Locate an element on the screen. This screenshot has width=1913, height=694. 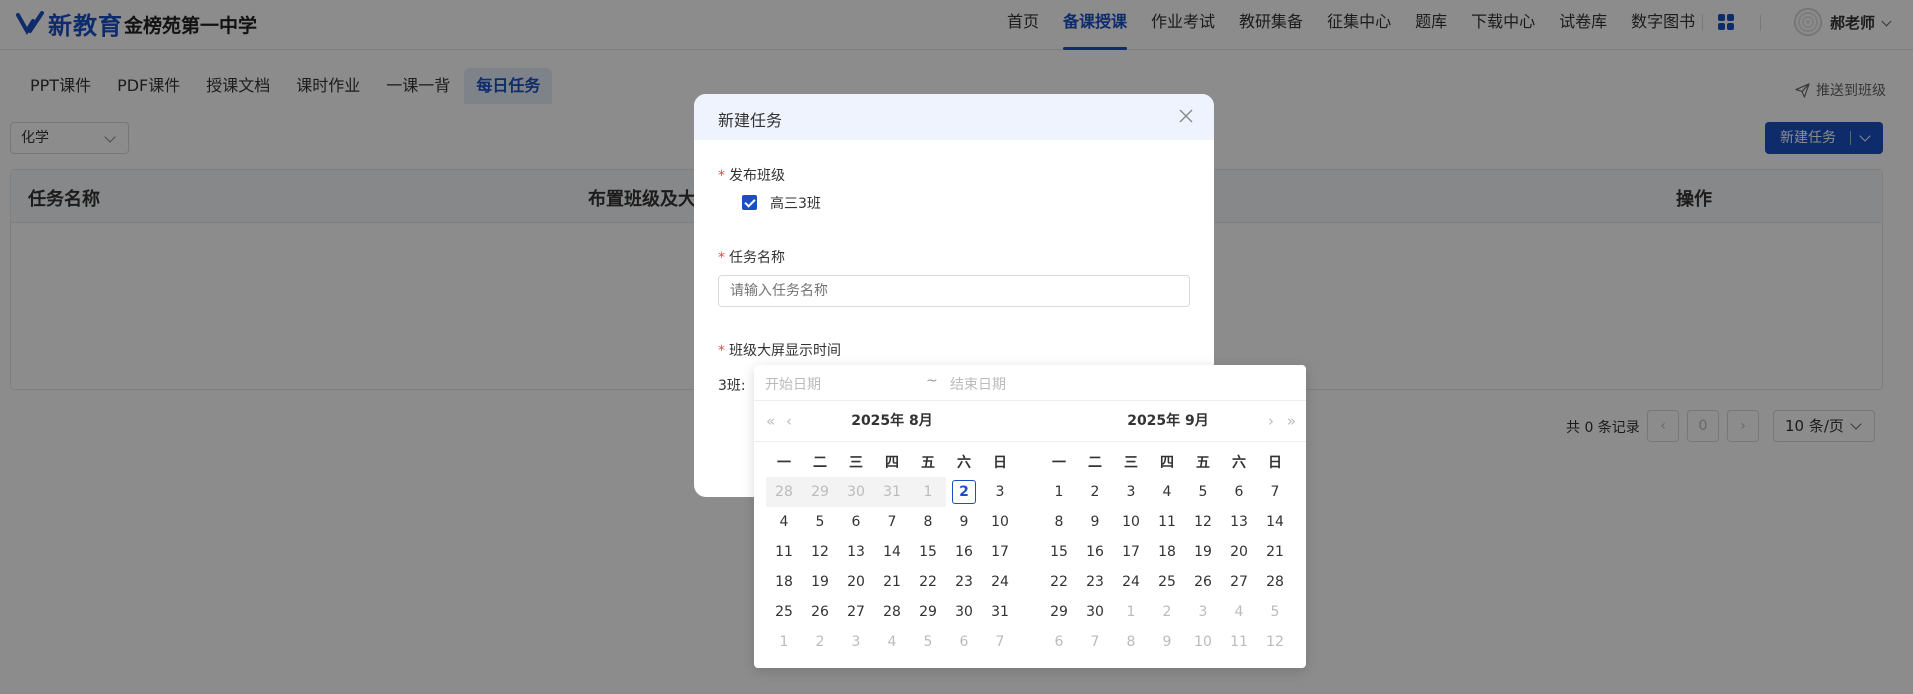
right-panel-header: 2025年 9月 › » is located at coordinates (1168, 421).